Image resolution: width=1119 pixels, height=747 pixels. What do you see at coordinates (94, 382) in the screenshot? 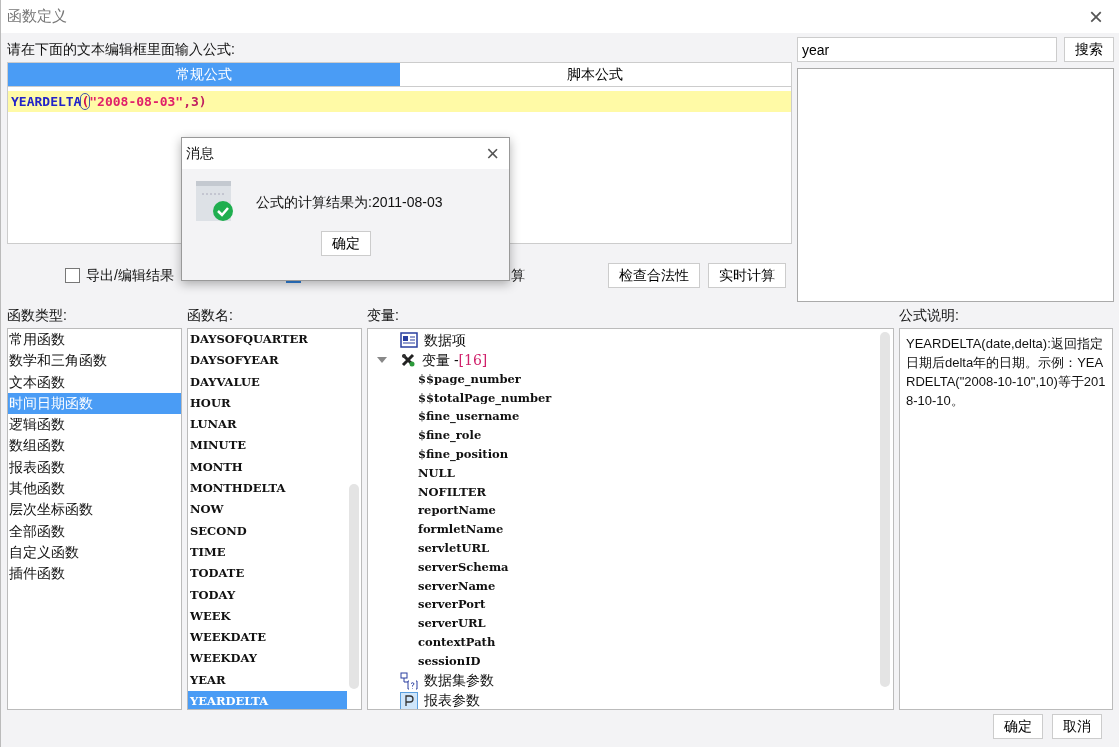
I see `list-item: 文本函数` at bounding box center [94, 382].